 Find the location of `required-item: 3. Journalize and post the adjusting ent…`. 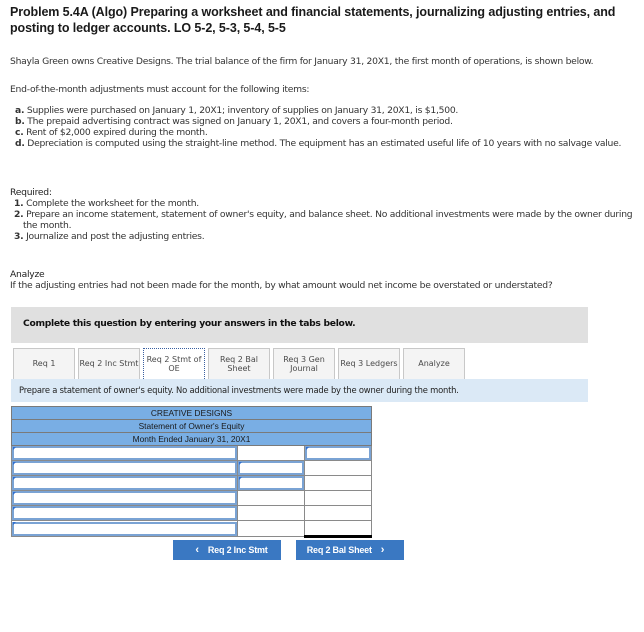

required-item: 3. Journalize and post the adjusting ent… is located at coordinates (326, 236).